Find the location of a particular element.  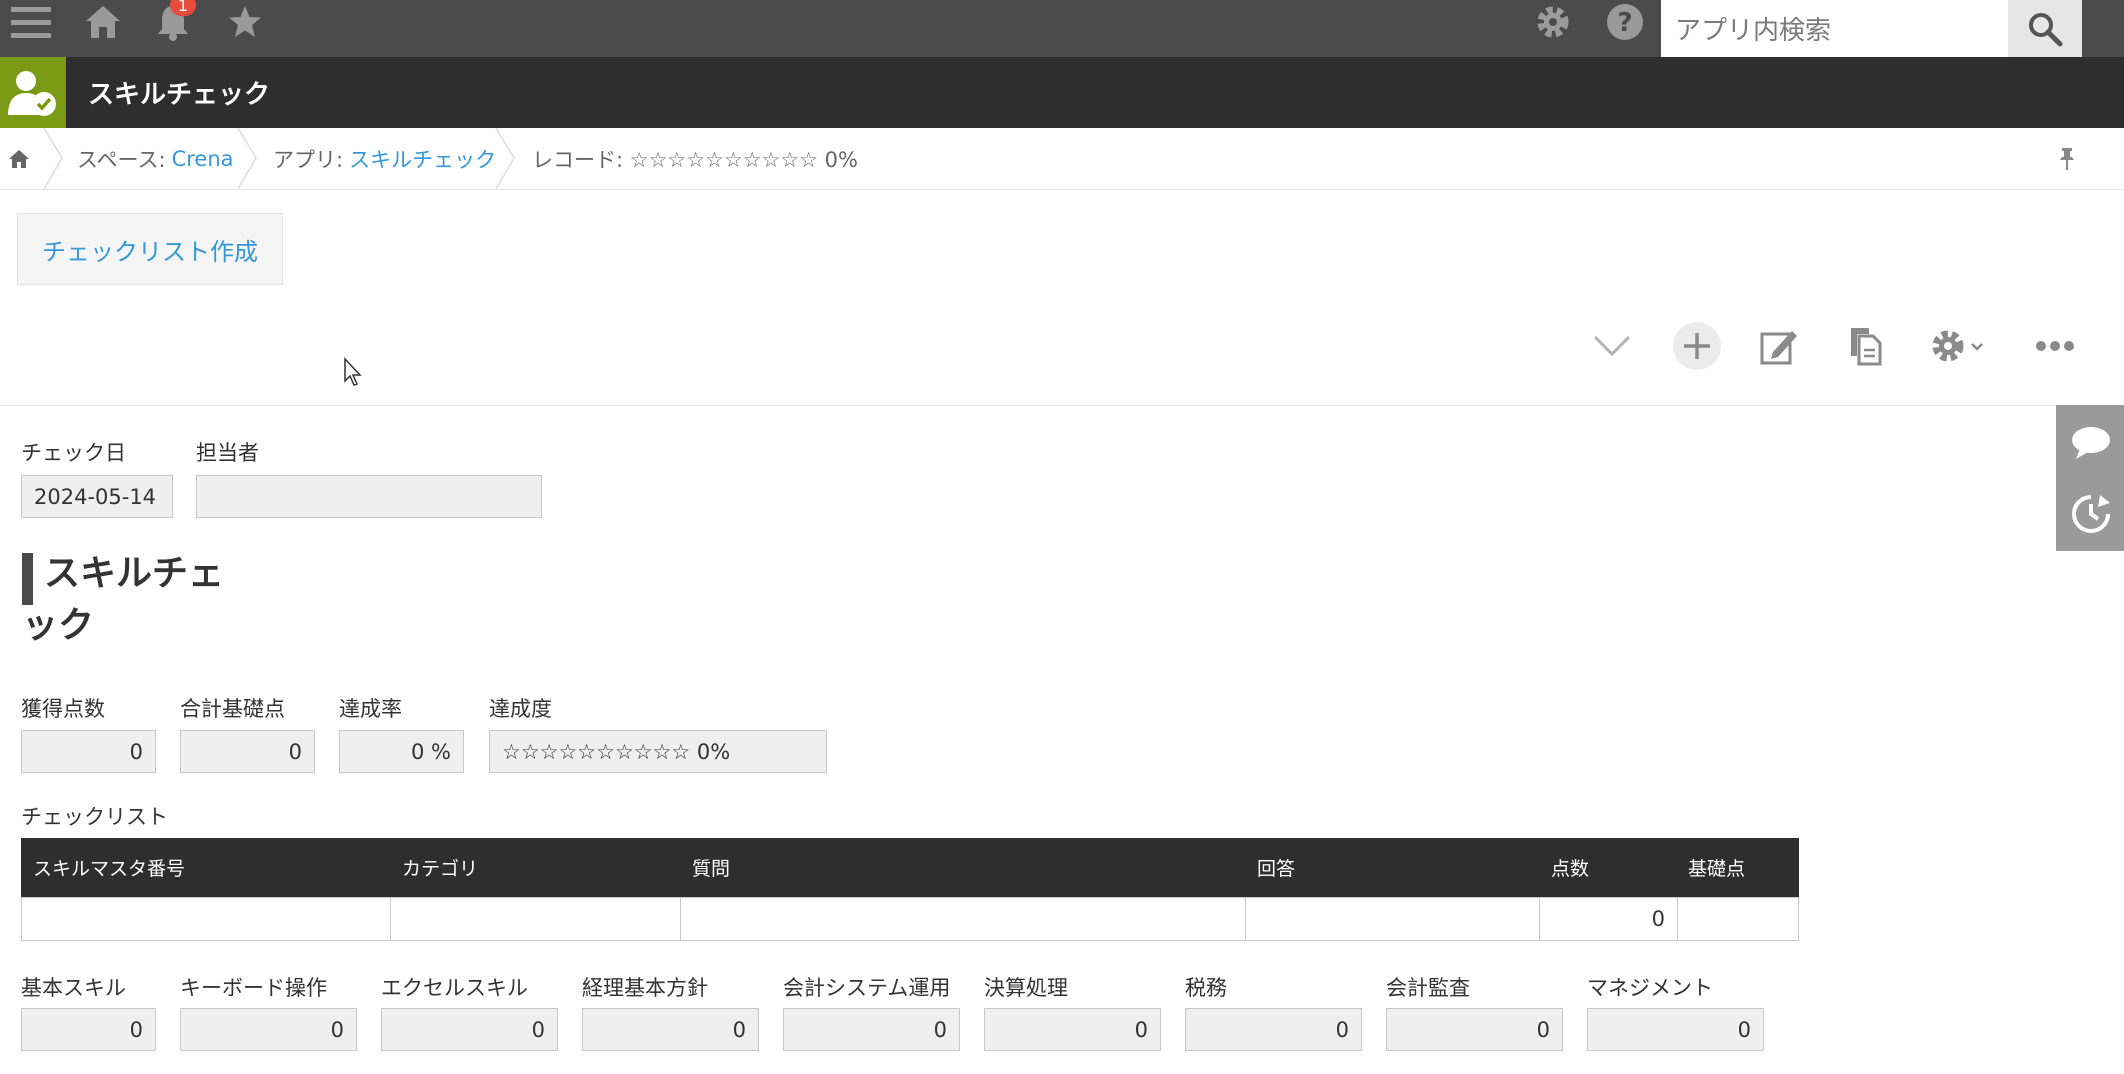

app-title: スキルチェック is located at coordinates (179, 95).